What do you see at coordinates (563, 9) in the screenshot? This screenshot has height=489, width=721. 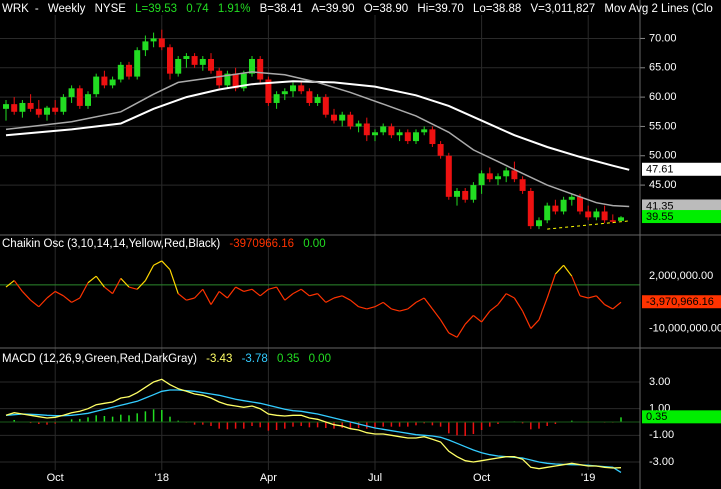 I see `volume: V=3,011,827` at bounding box center [563, 9].